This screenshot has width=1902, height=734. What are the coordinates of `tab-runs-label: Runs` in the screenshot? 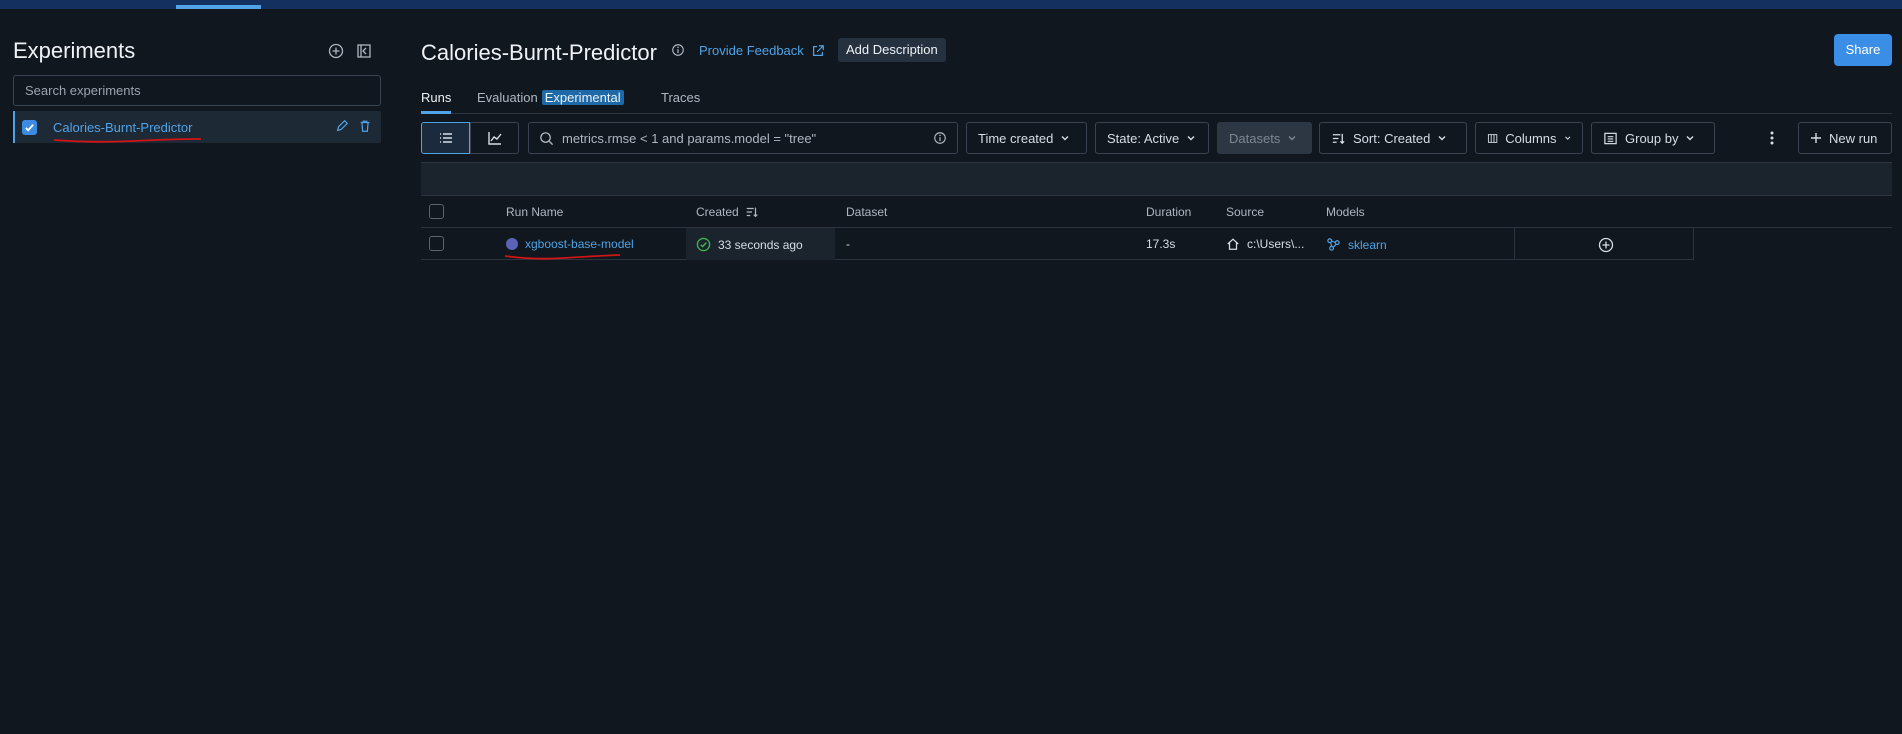 It's located at (436, 97).